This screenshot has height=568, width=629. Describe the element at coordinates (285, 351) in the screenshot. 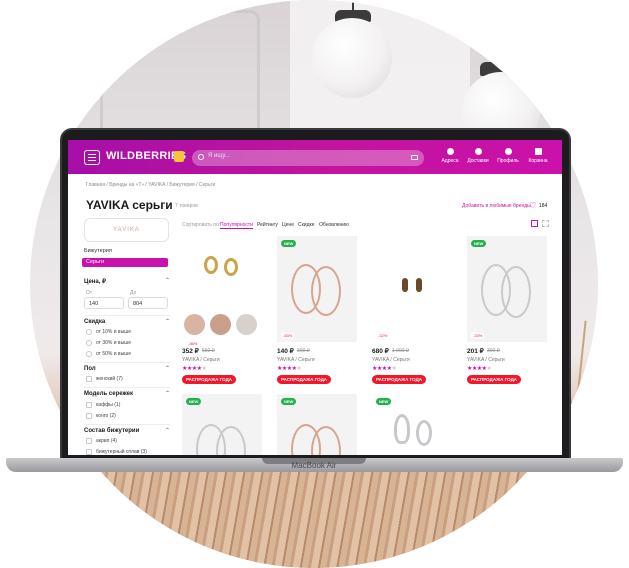

I see `product-price: 140 ₽` at that location.